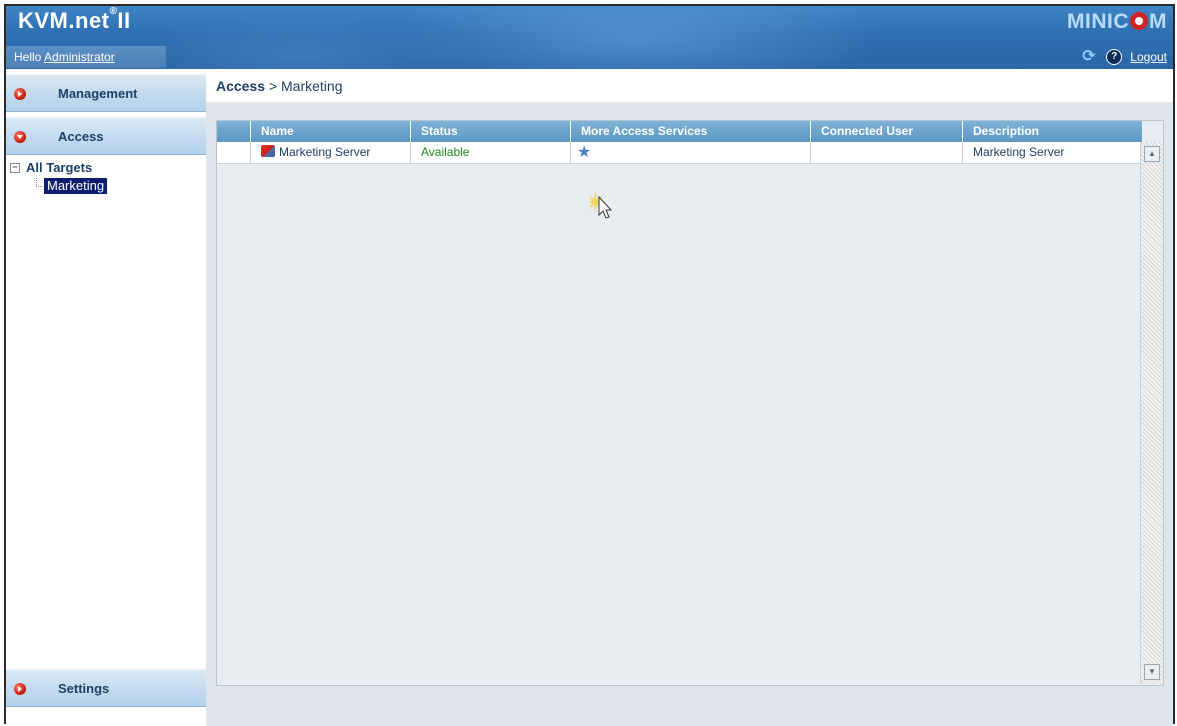 This screenshot has width=1177, height=726. I want to click on column-header-name: Name, so click(330, 131).